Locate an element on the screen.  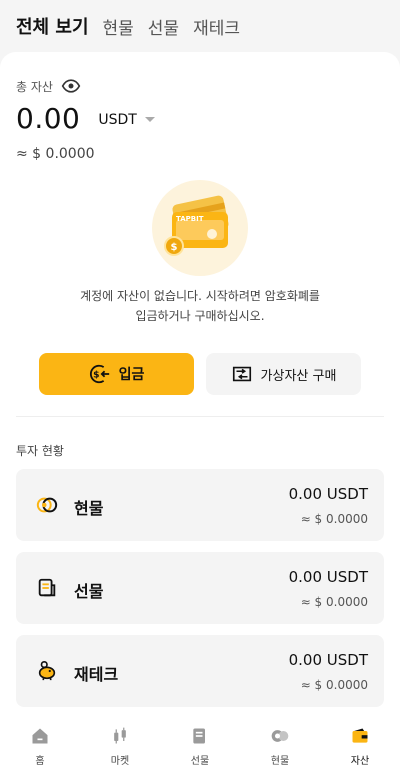
total-assets-label: 총 자산 is located at coordinates (34, 86).